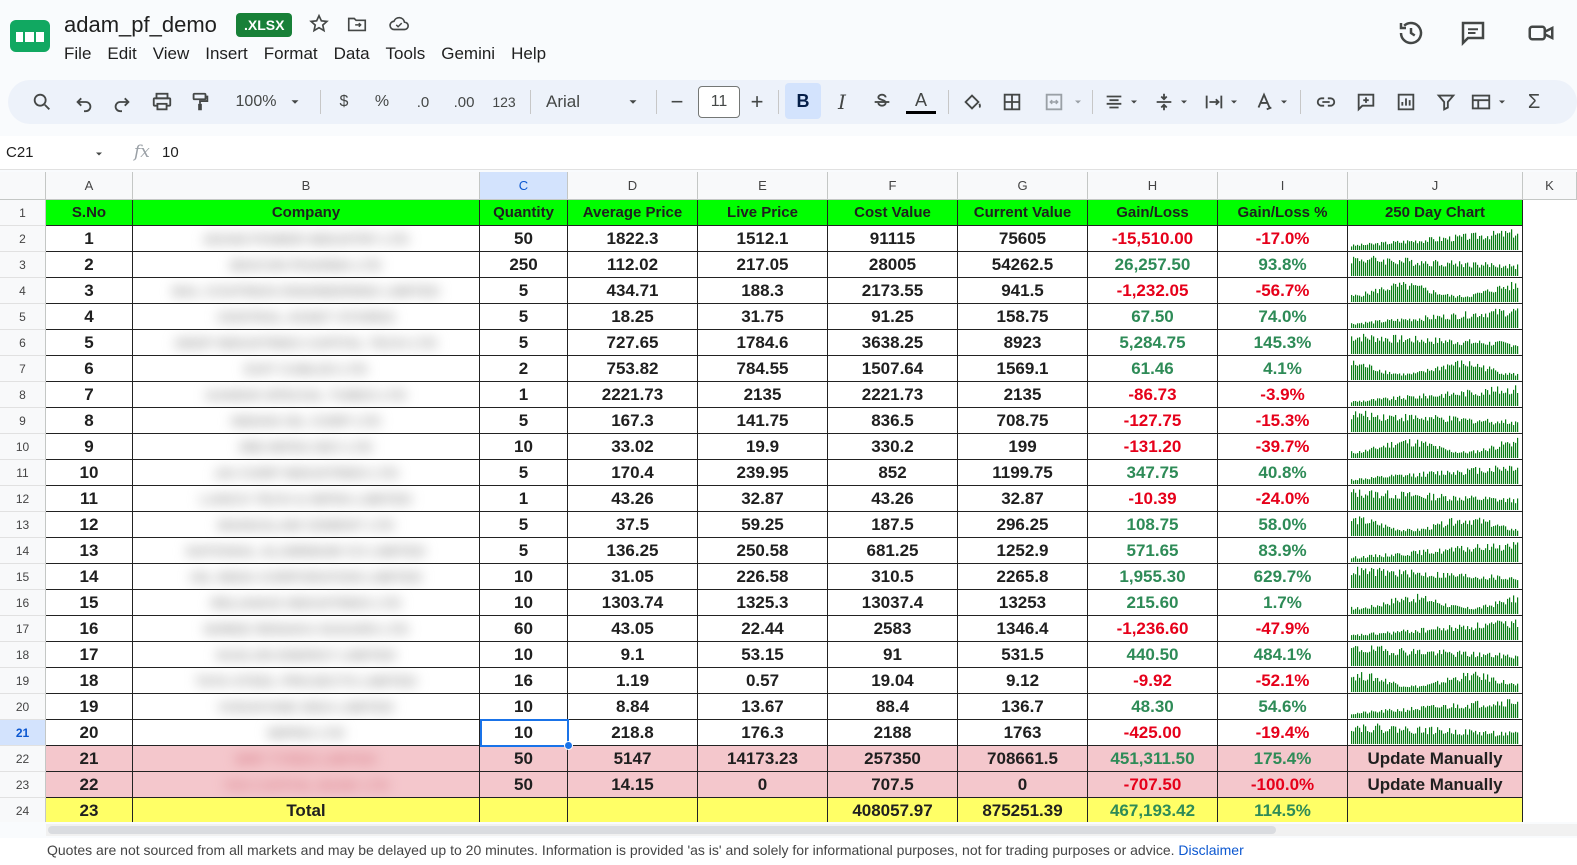 The height and width of the screenshot is (865, 1577). What do you see at coordinates (306, 525) in the screenshot?
I see `cell-company: MANGALAM CEMENT LTD` at bounding box center [306, 525].